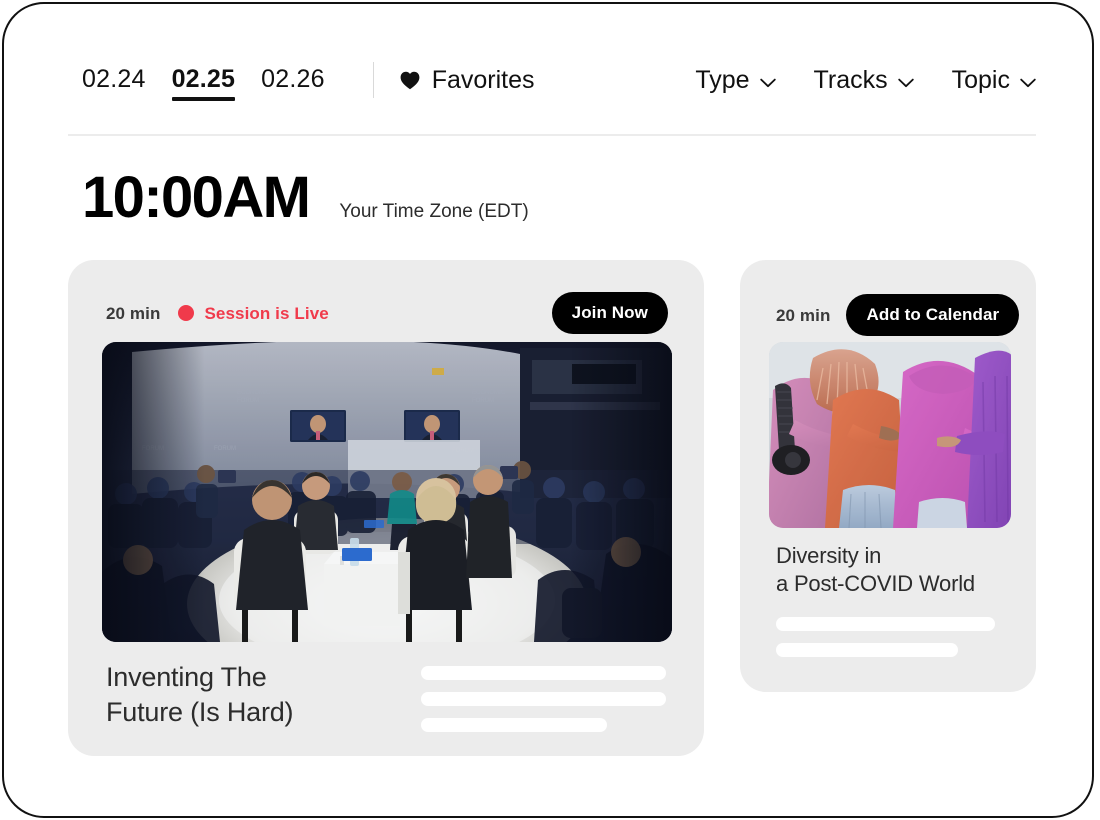  I want to click on filter-group: Type Tracks Topic, so click(865, 82).